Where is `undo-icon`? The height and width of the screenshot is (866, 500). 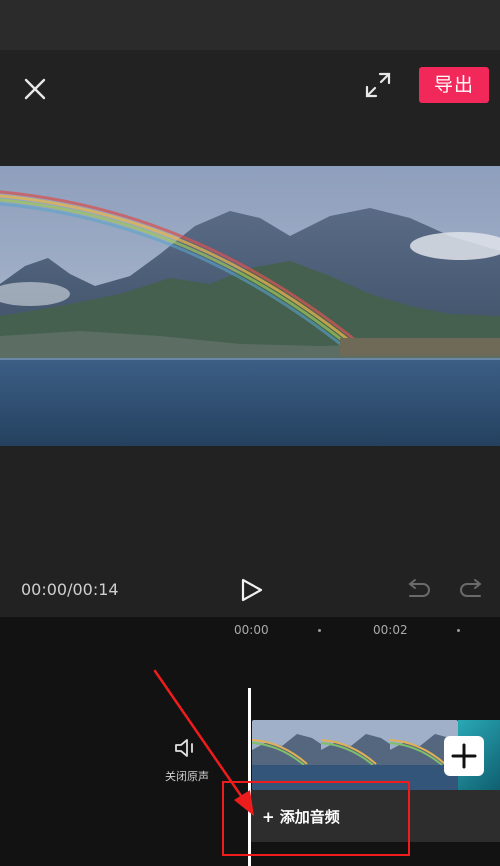 undo-icon is located at coordinates (419, 588).